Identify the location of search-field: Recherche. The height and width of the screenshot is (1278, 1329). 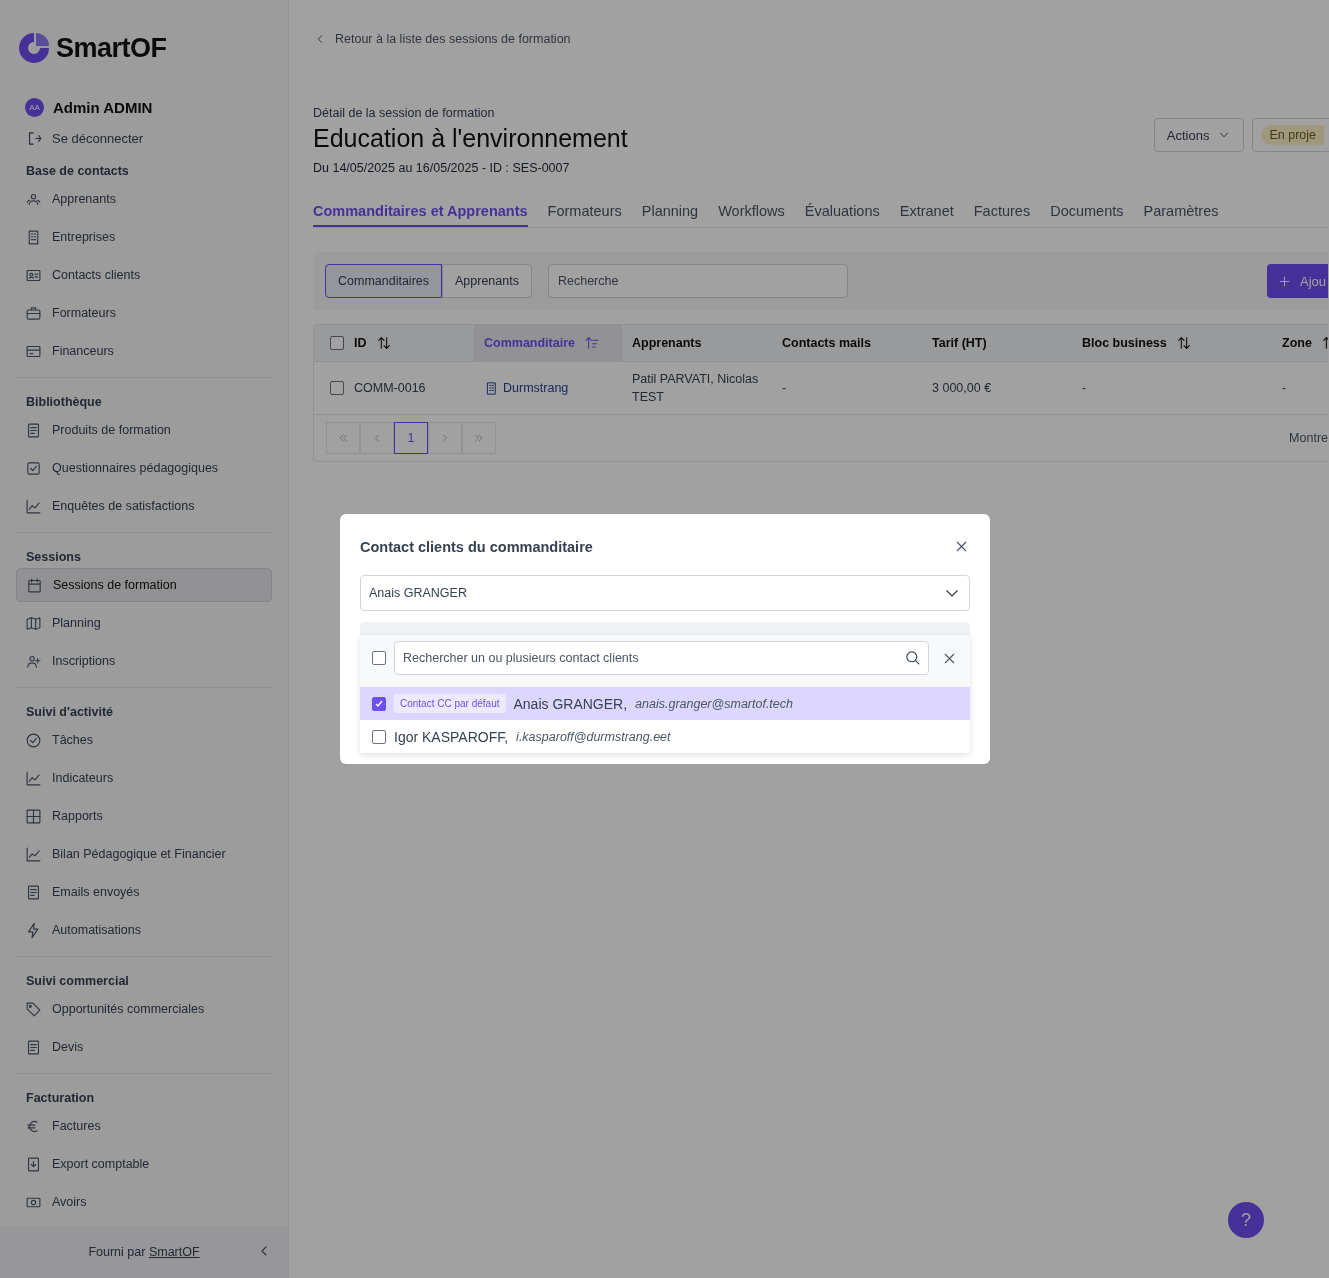
(697, 281).